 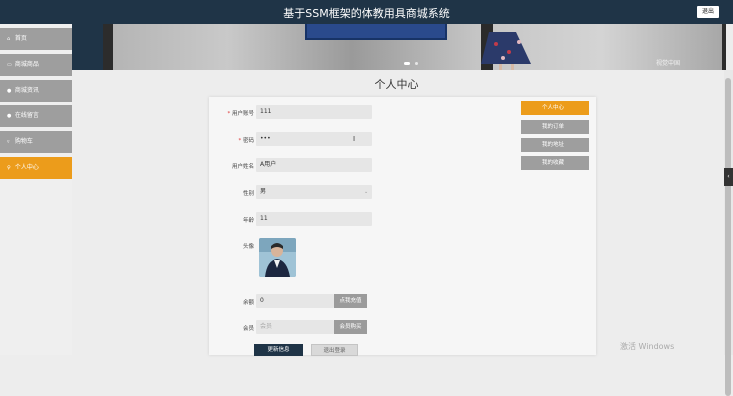 What do you see at coordinates (248, 329) in the screenshot?
I see `member-label: 会员` at bounding box center [248, 329].